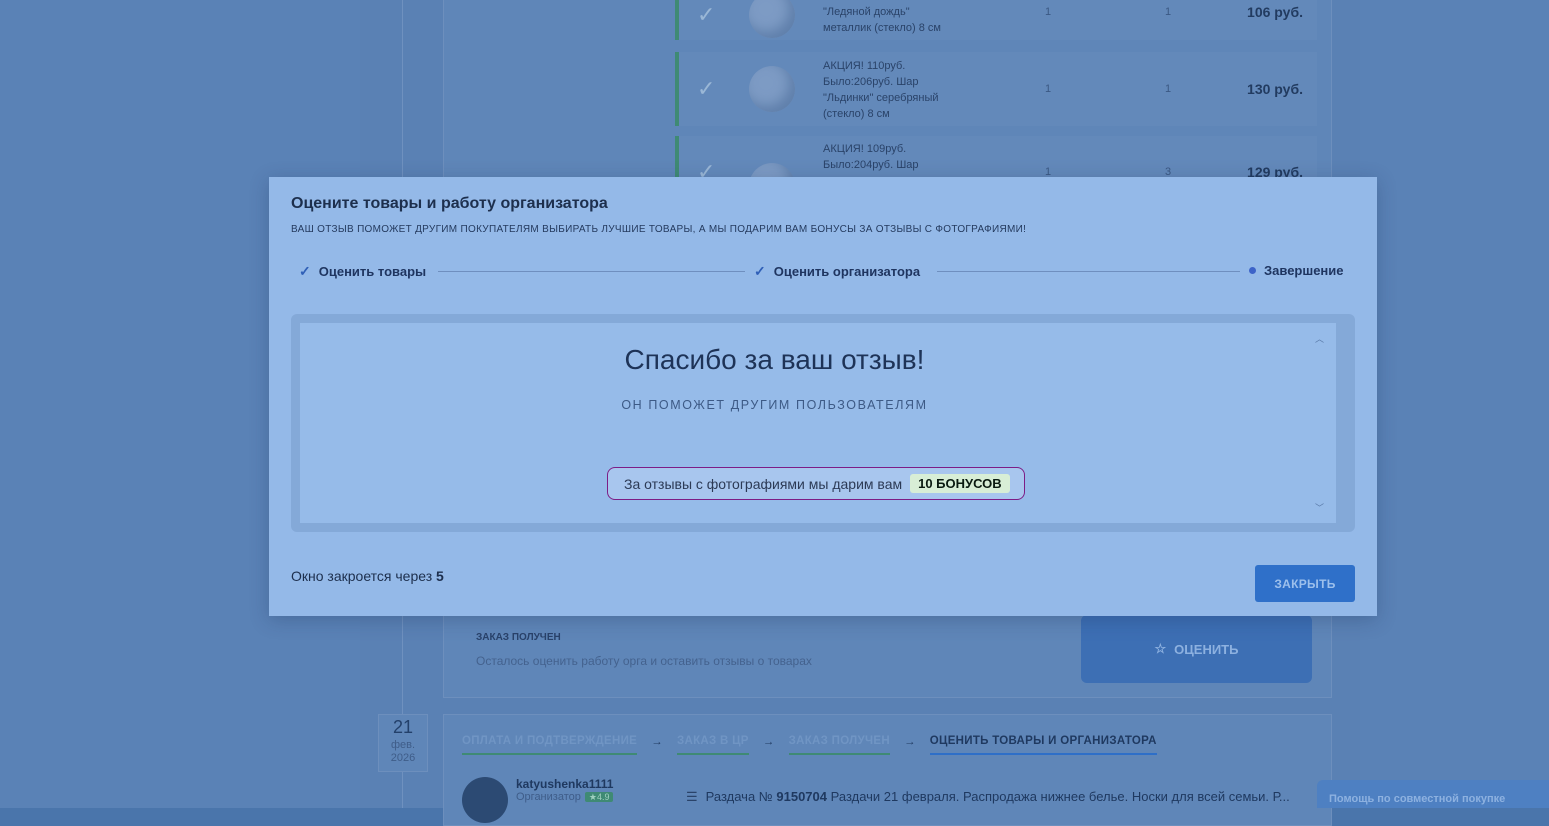 The image size is (1549, 826). What do you see at coordinates (1252, 270) in the screenshot?
I see `current-step-dot-icon` at bounding box center [1252, 270].